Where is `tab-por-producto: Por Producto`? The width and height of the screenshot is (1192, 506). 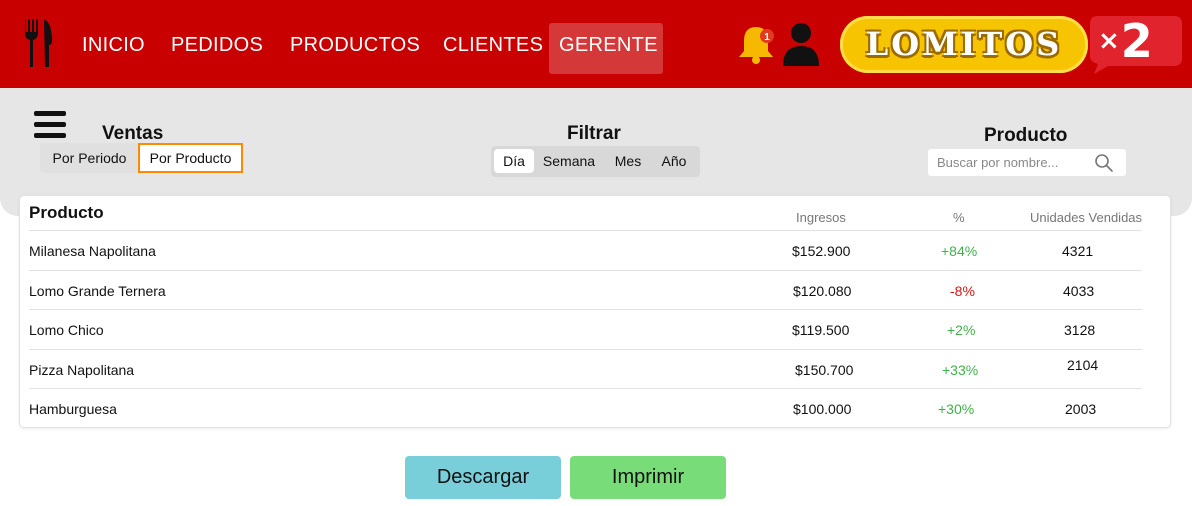
tab-por-producto: Por Producto is located at coordinates (190, 158).